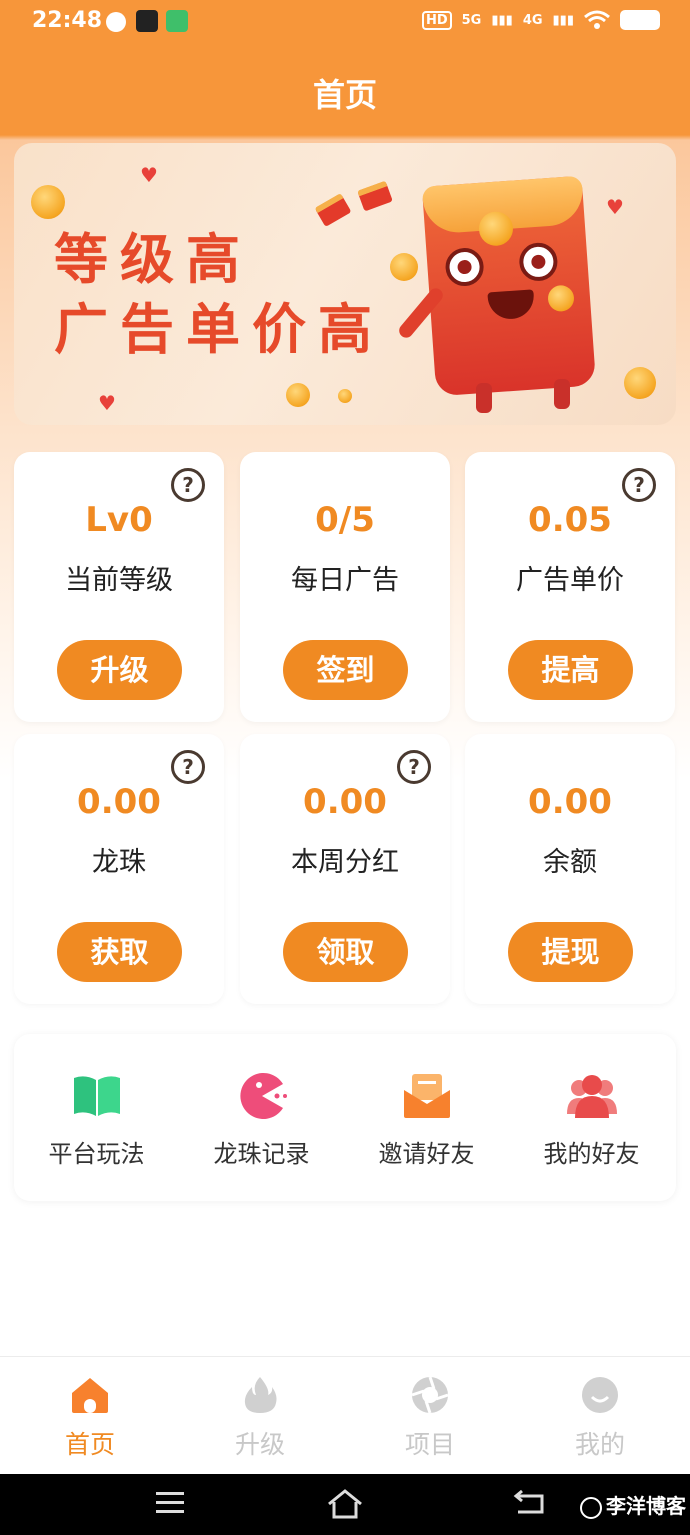 The width and height of the screenshot is (690, 1535). What do you see at coordinates (570, 952) in the screenshot?
I see `withdraw-button: 提现` at bounding box center [570, 952].